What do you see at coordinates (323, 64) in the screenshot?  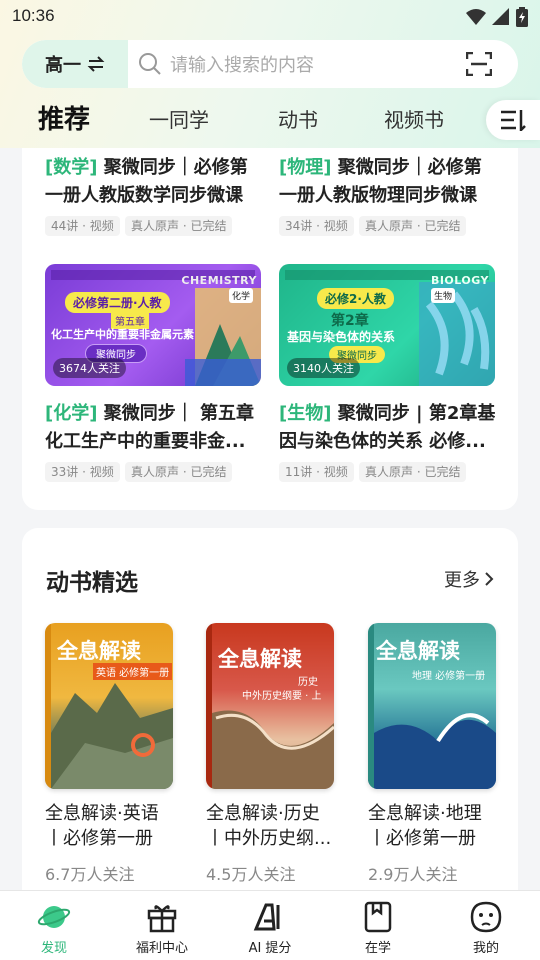 I see `search-input: 请输入搜索的内容` at bounding box center [323, 64].